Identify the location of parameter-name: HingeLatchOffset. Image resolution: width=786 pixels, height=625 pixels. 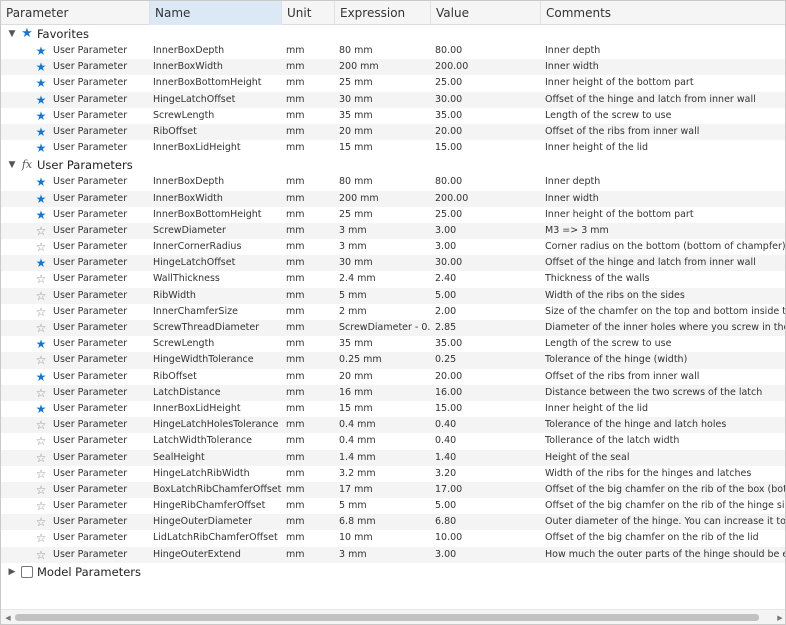
(218, 263).